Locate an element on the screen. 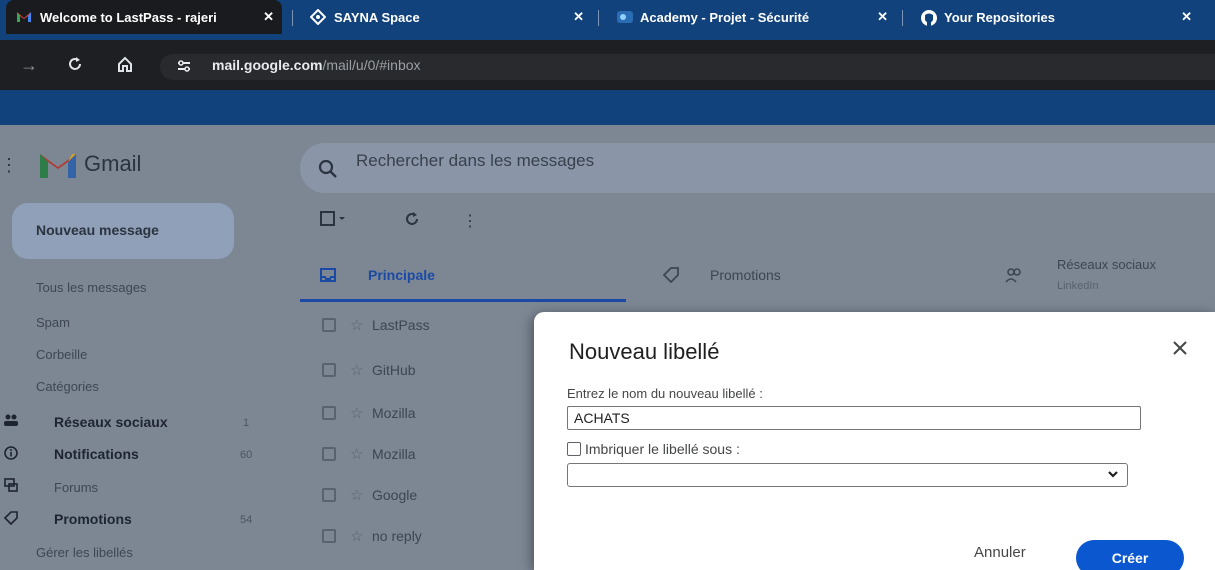 Image resolution: width=1215 pixels, height=570 pixels. row-sender: LastPass is located at coordinates (401, 325).